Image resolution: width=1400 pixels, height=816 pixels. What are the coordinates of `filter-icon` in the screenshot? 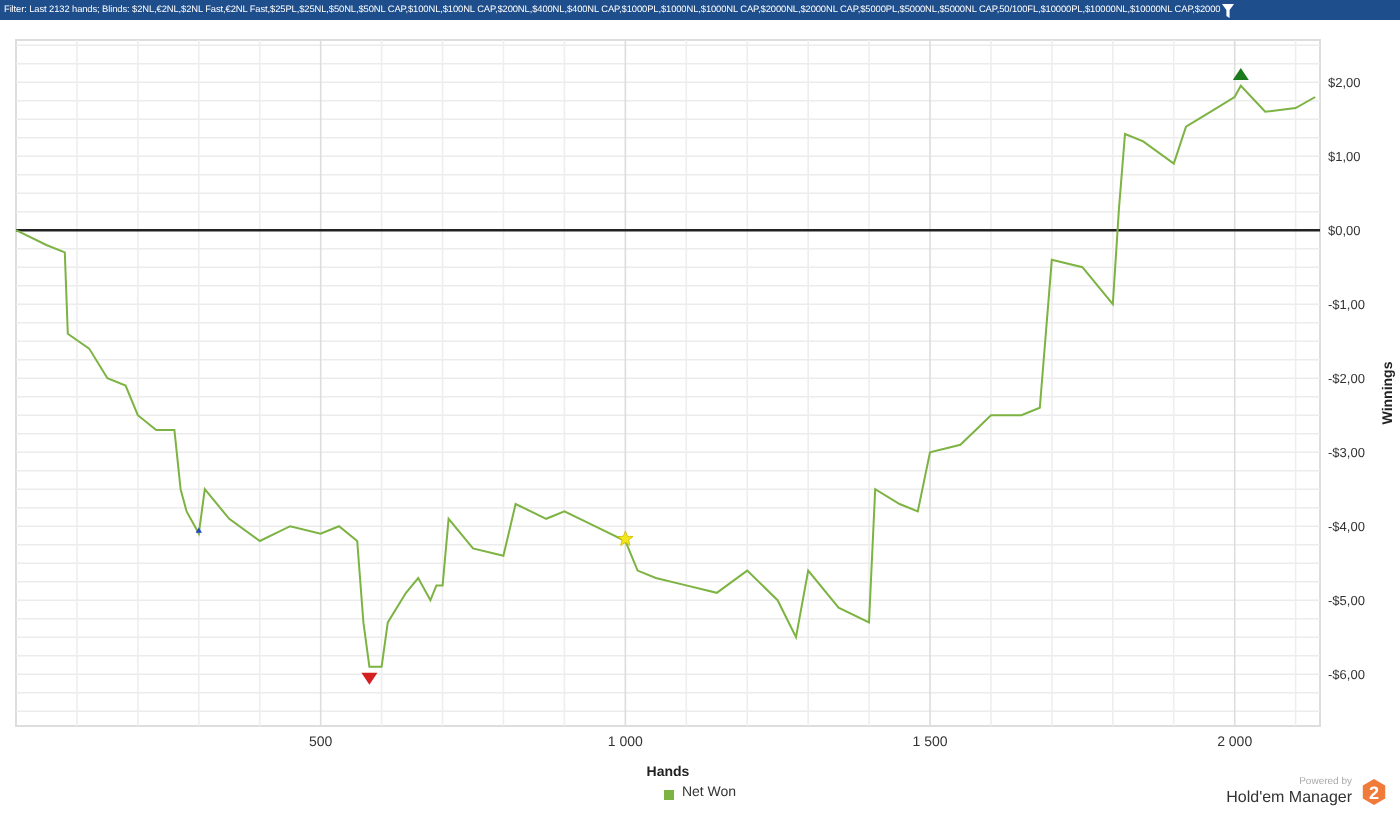 It's located at (1228, 10).